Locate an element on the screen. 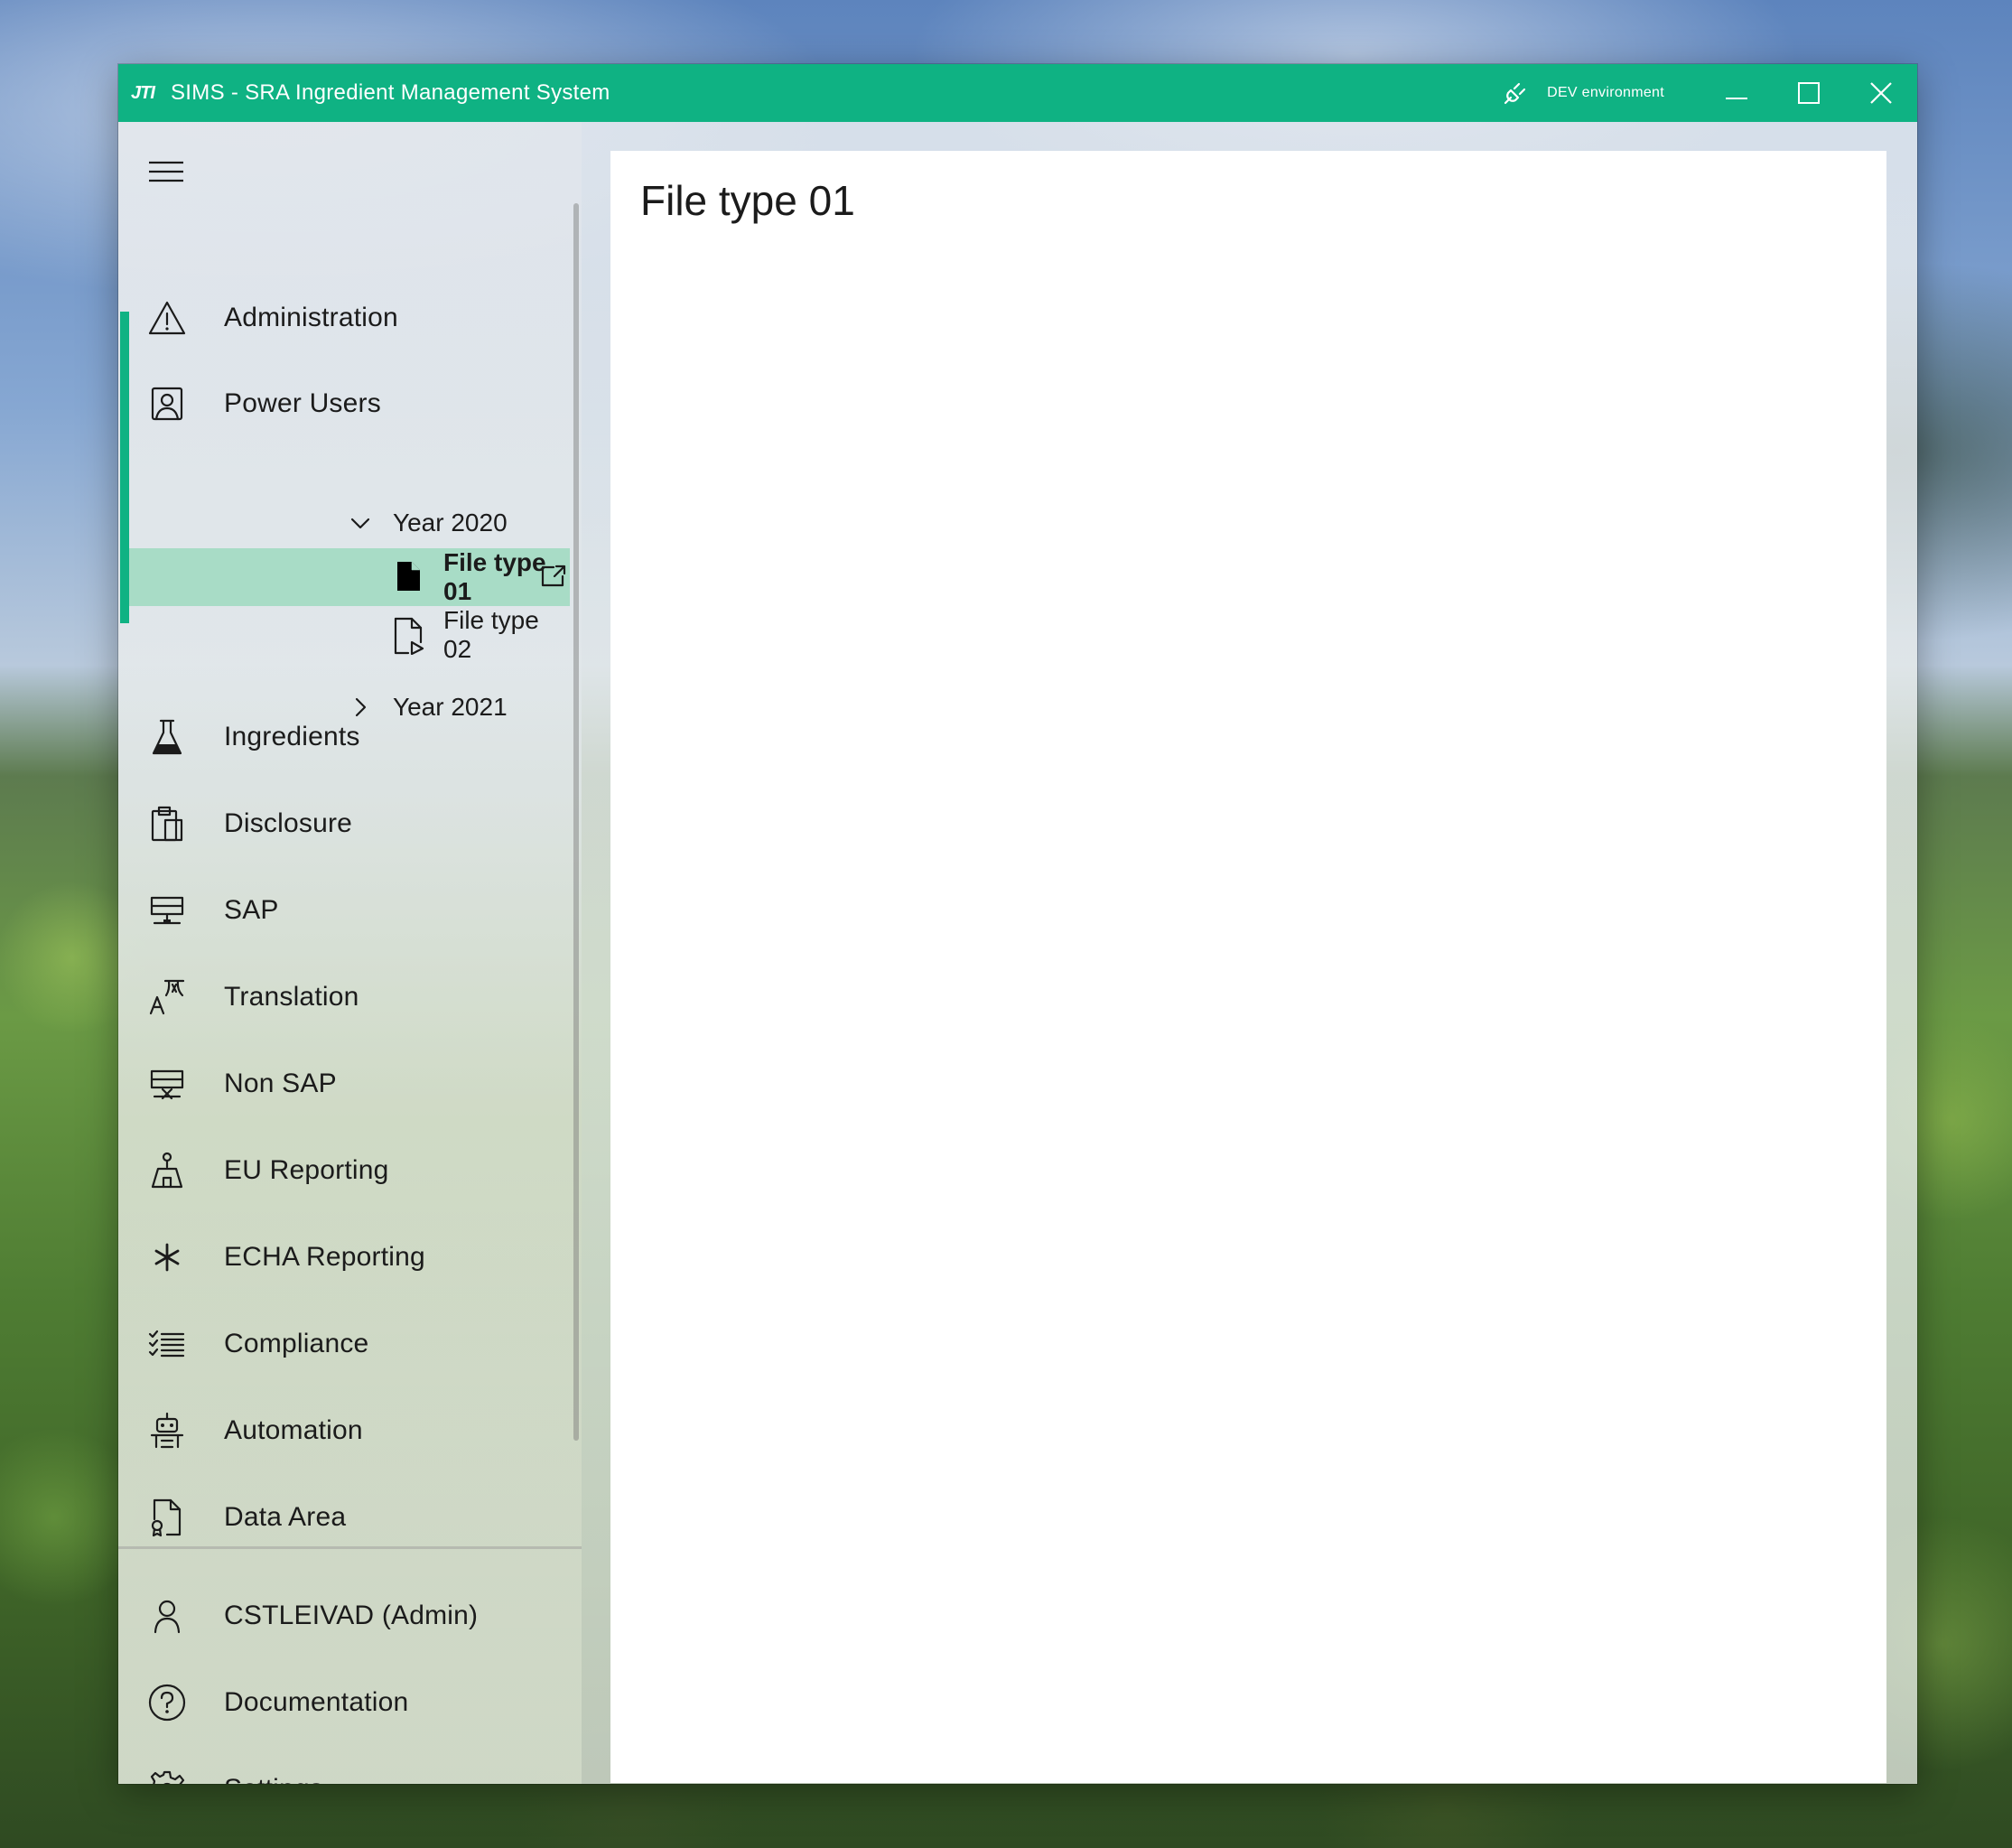 The width and height of the screenshot is (2012, 1848). close-icon is located at coordinates (1881, 93).